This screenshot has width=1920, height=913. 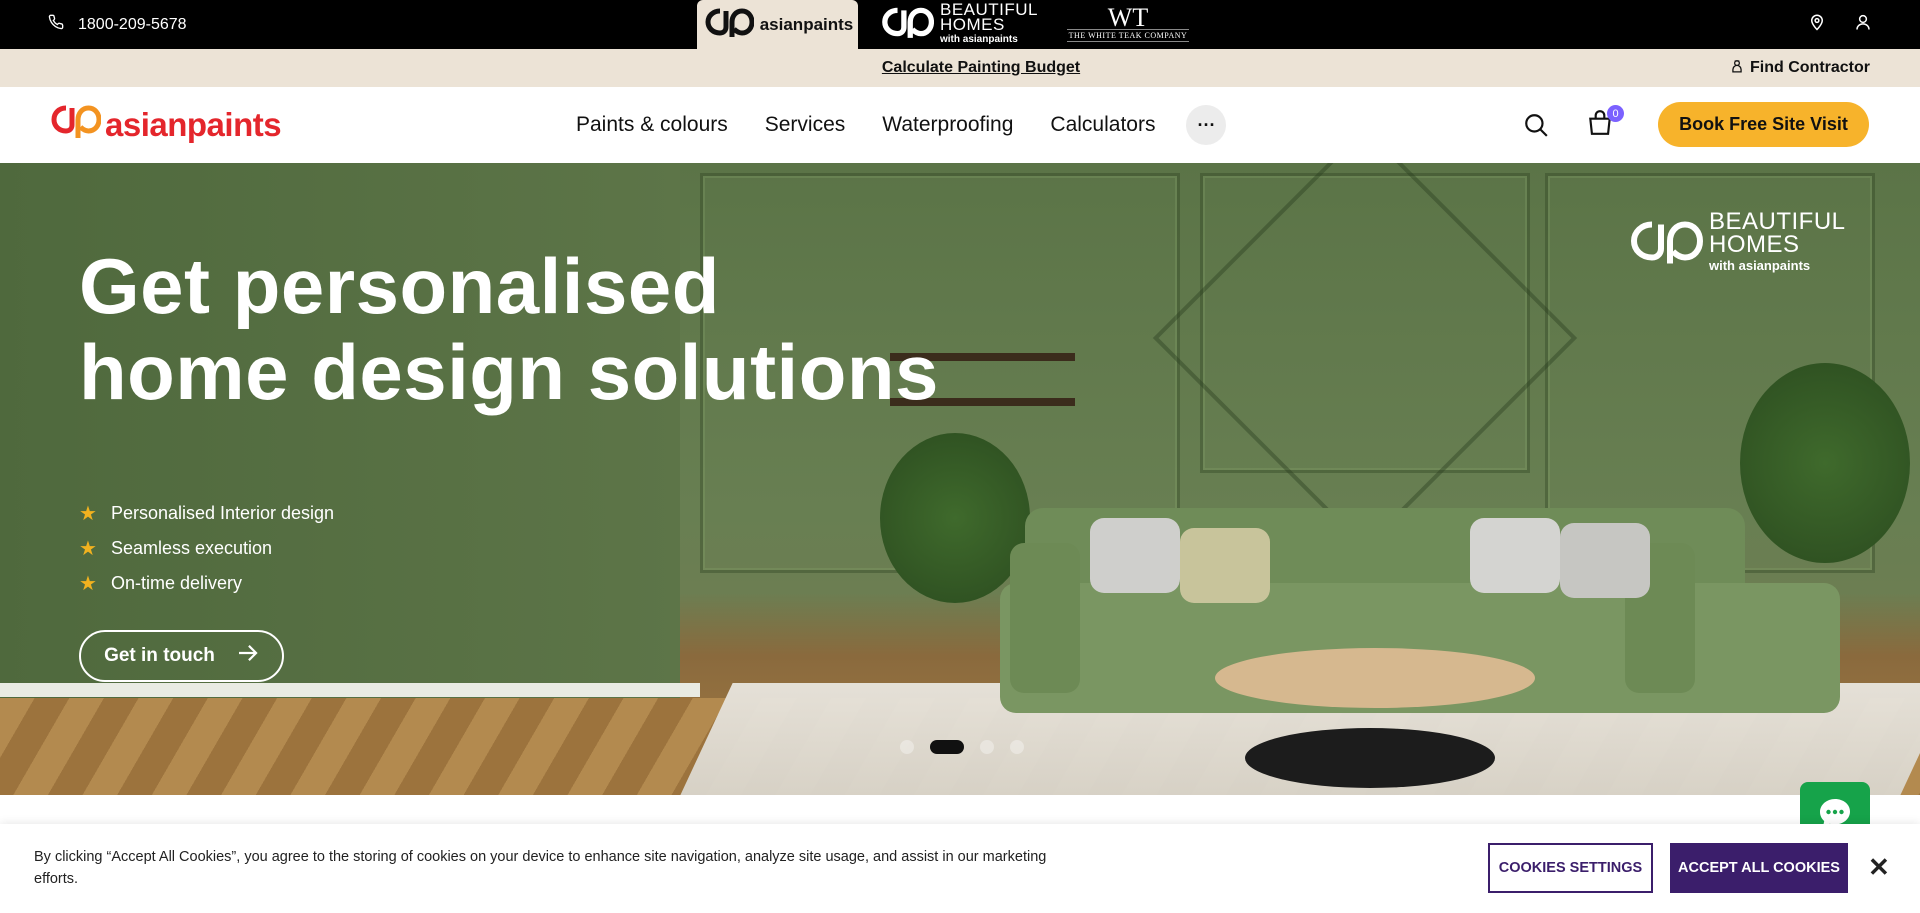 I want to click on location-pin-icon, so click(x=1817, y=24).